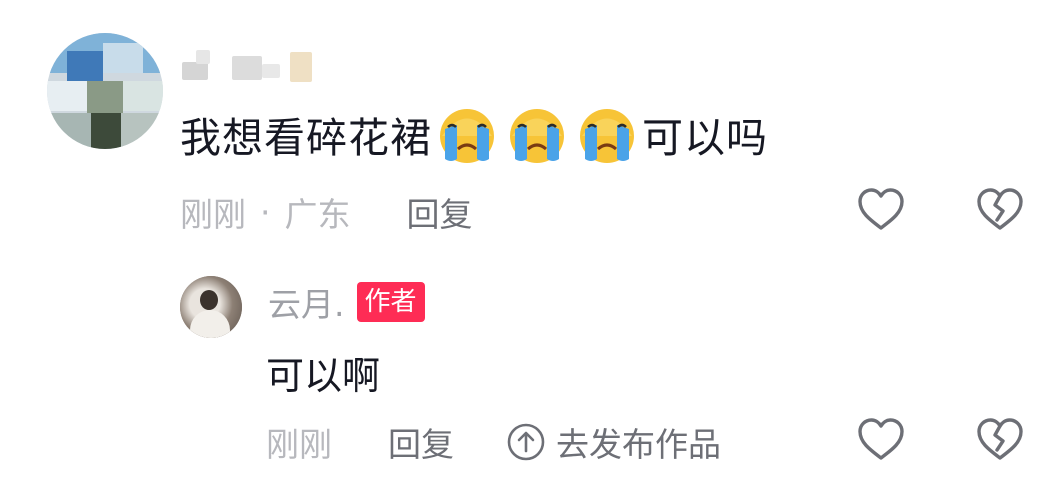 This screenshot has height=480, width=1064. Describe the element at coordinates (211, 307) in the screenshot. I see `author-avatar` at that location.